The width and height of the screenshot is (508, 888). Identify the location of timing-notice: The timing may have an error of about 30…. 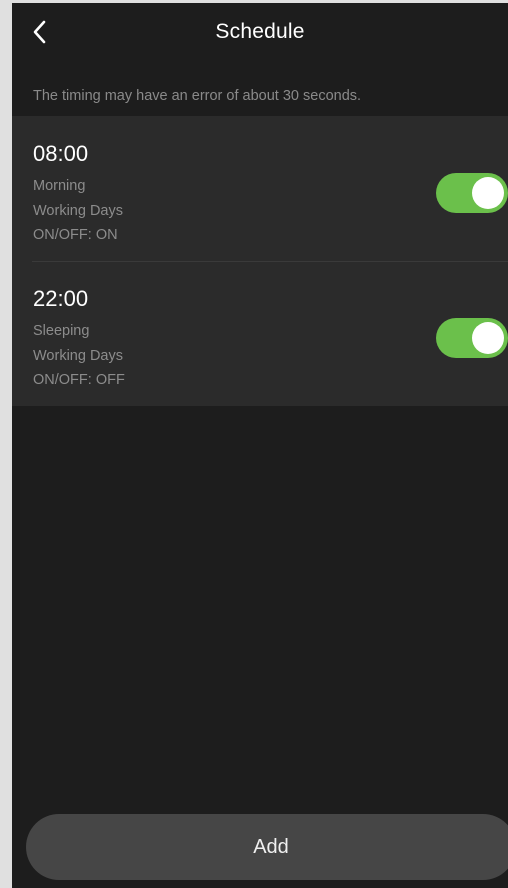
(197, 96).